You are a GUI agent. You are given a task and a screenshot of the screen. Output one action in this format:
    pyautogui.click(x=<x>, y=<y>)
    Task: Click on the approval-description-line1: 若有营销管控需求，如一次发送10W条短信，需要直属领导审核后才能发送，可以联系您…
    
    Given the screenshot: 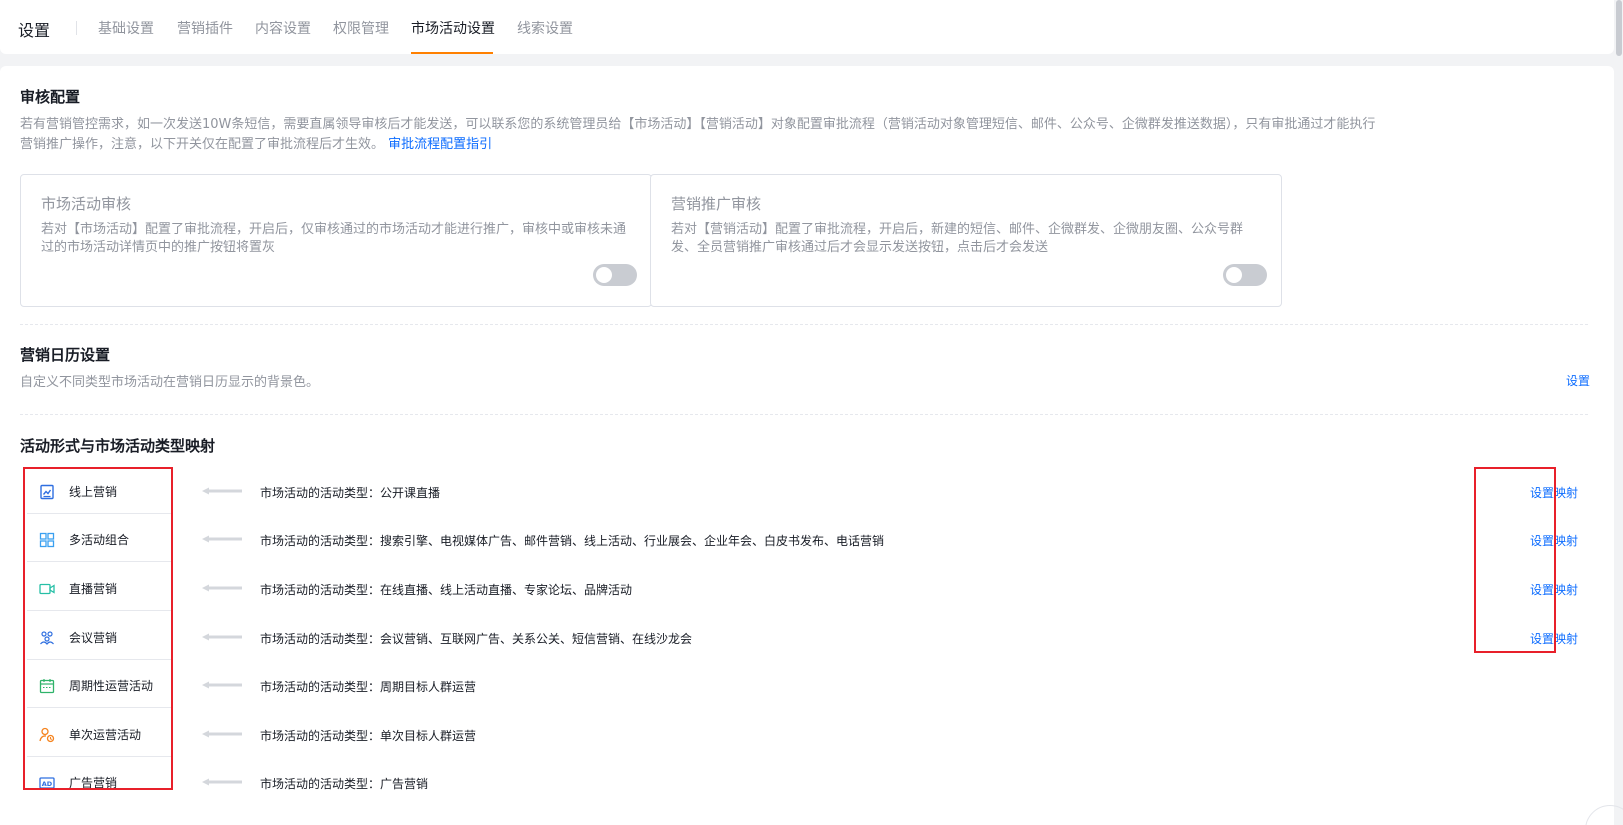 What is the action you would take?
    pyautogui.click(x=698, y=124)
    